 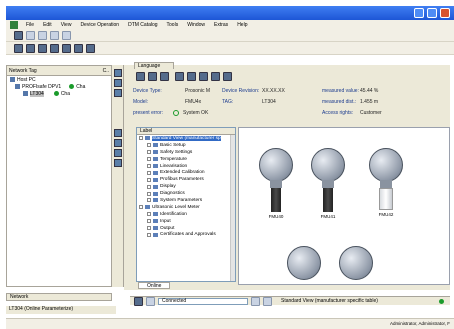 I want to click on tree-item-label: Linearisation, so click(x=174, y=166).